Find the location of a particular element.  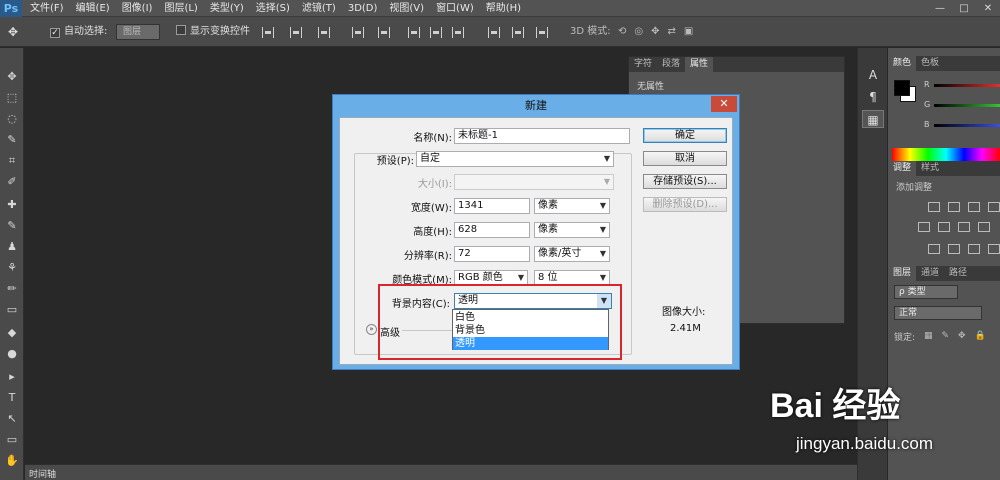

3d-mode-icons: ⟲◎✥⇄▣ is located at coordinates (659, 32).